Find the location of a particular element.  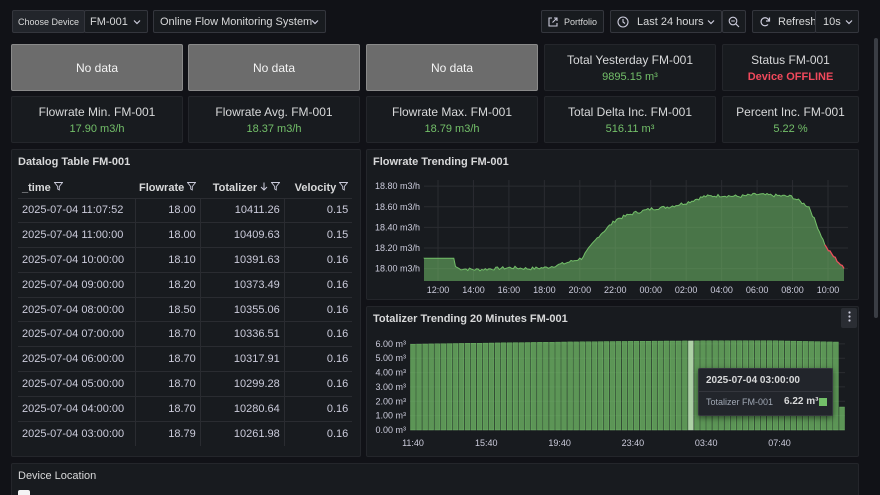

y-tick-label: 5.00 m³ is located at coordinates (390, 358).